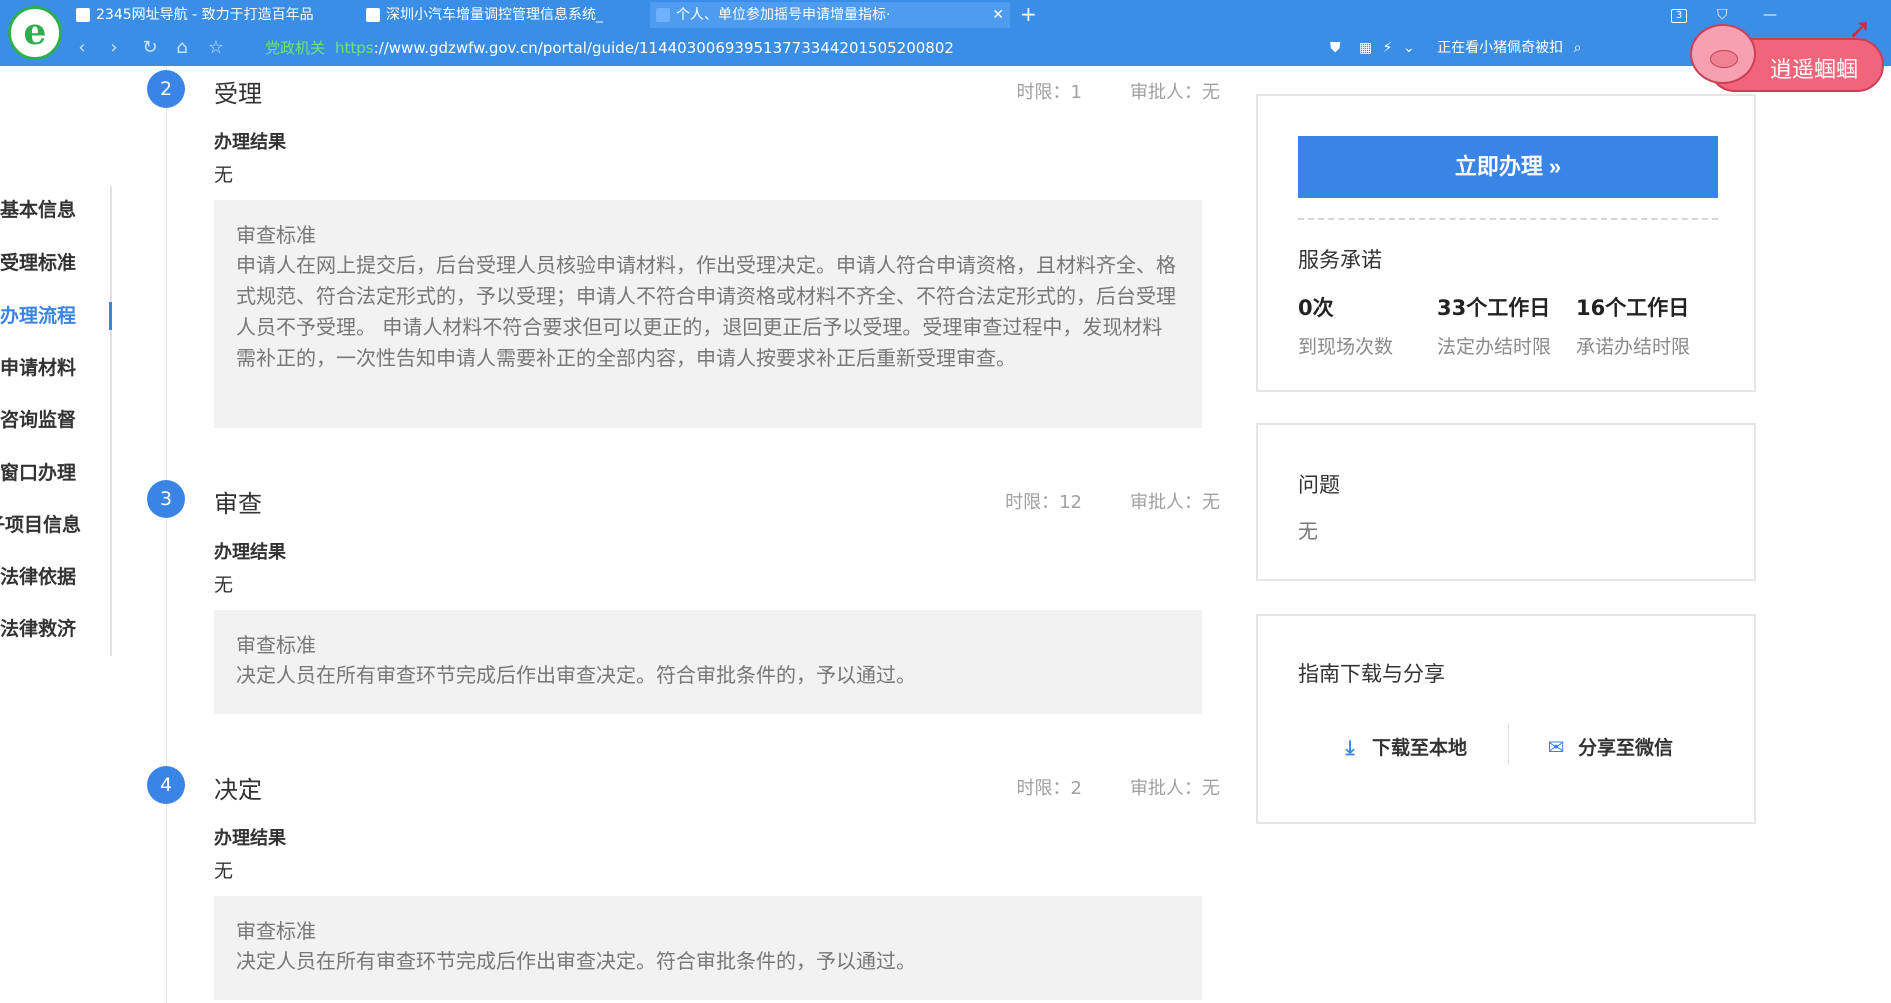 This screenshot has height=1003, width=1891. What do you see at coordinates (166, 785) in the screenshot?
I see `step-number: 4` at bounding box center [166, 785].